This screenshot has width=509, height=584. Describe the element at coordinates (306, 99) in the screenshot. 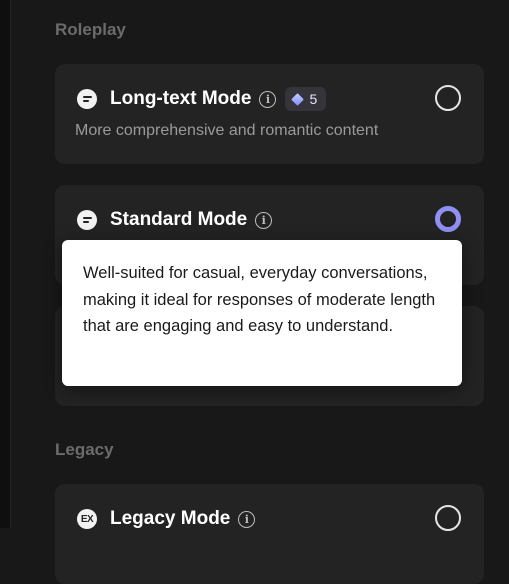

I see `cost-badge: 5` at that location.